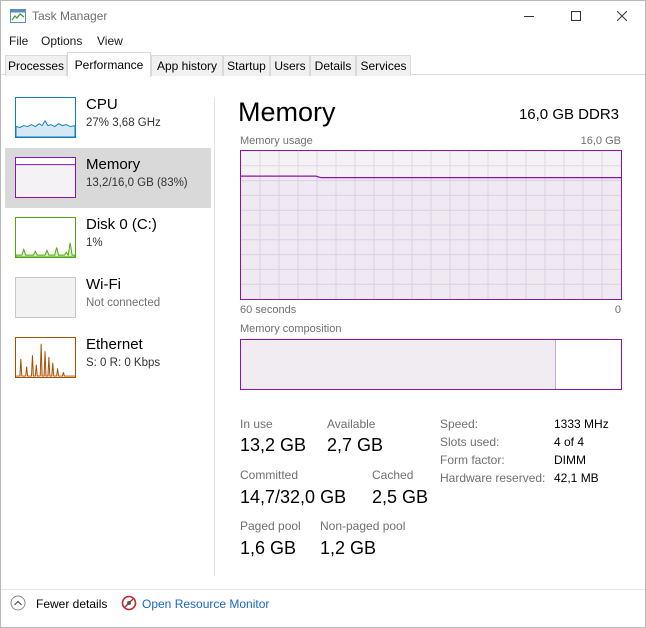  I want to click on memory-usage-max: 16,0 GB, so click(600, 141).